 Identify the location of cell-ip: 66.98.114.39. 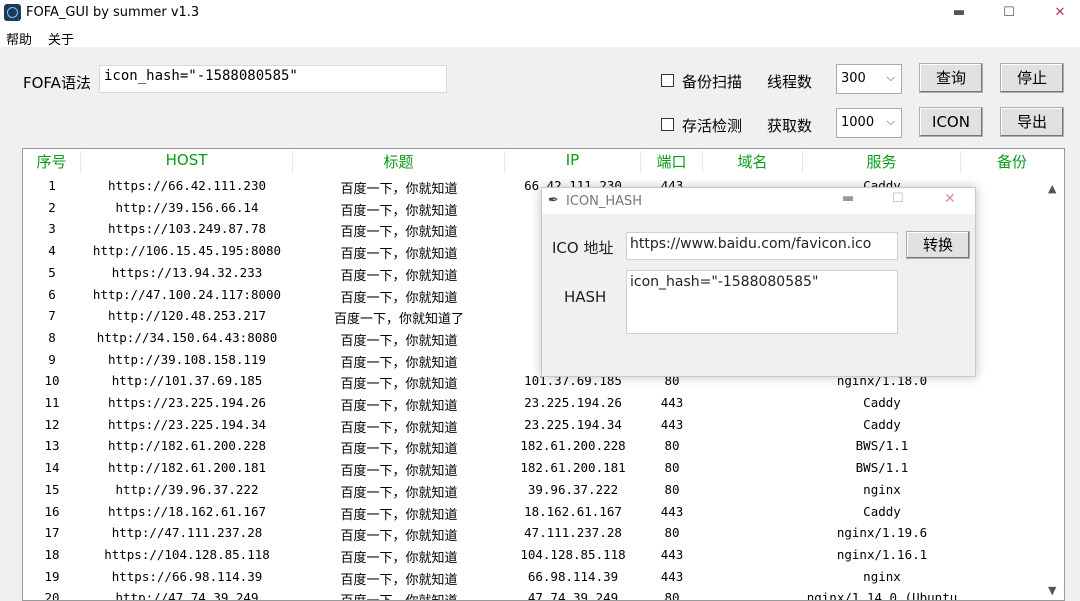
(573, 576).